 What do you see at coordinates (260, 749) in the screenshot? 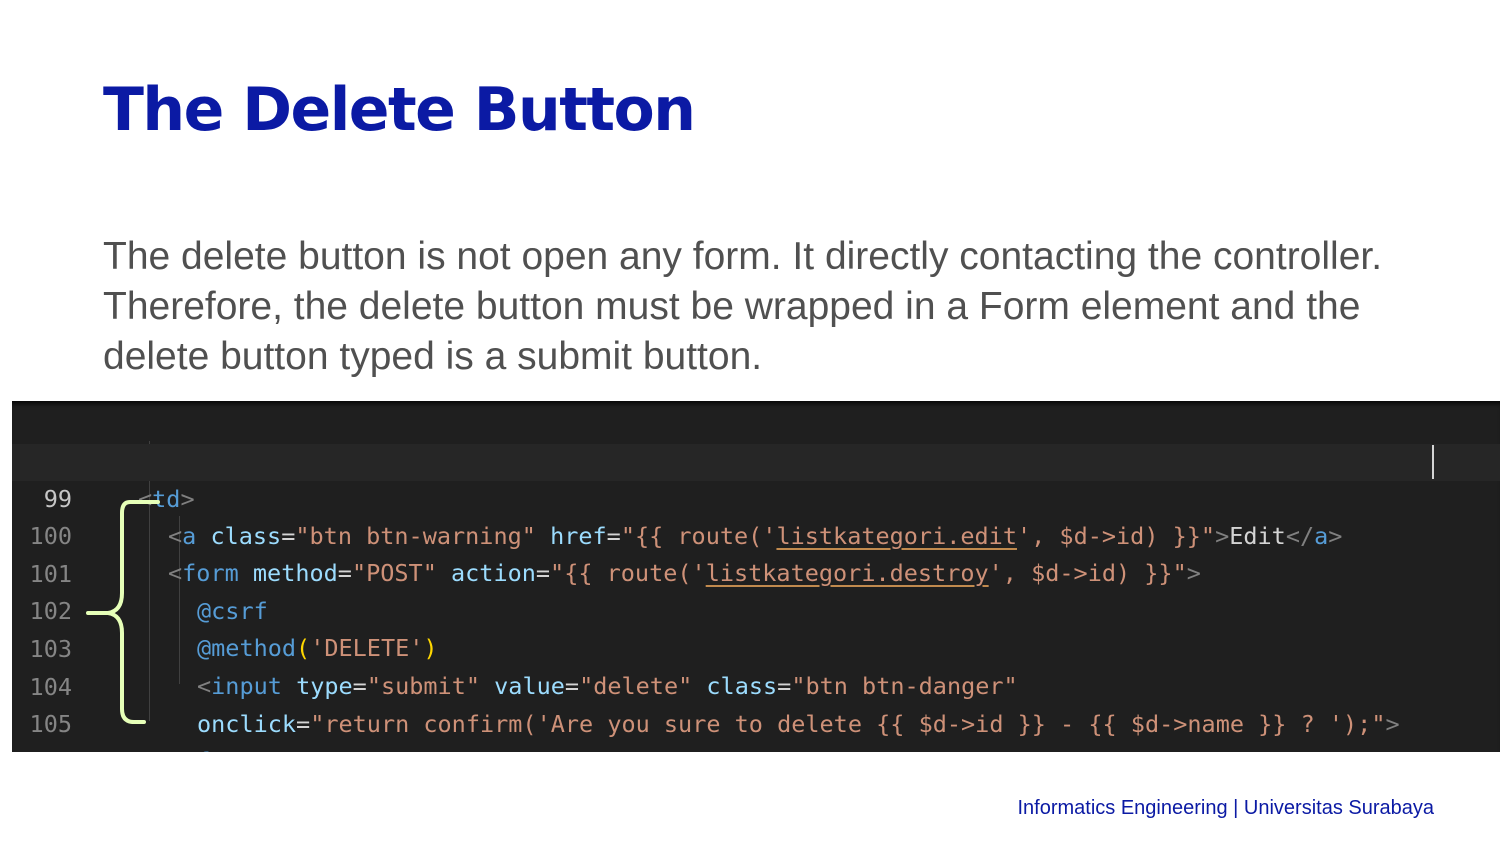
I see `token: >` at bounding box center [260, 749].